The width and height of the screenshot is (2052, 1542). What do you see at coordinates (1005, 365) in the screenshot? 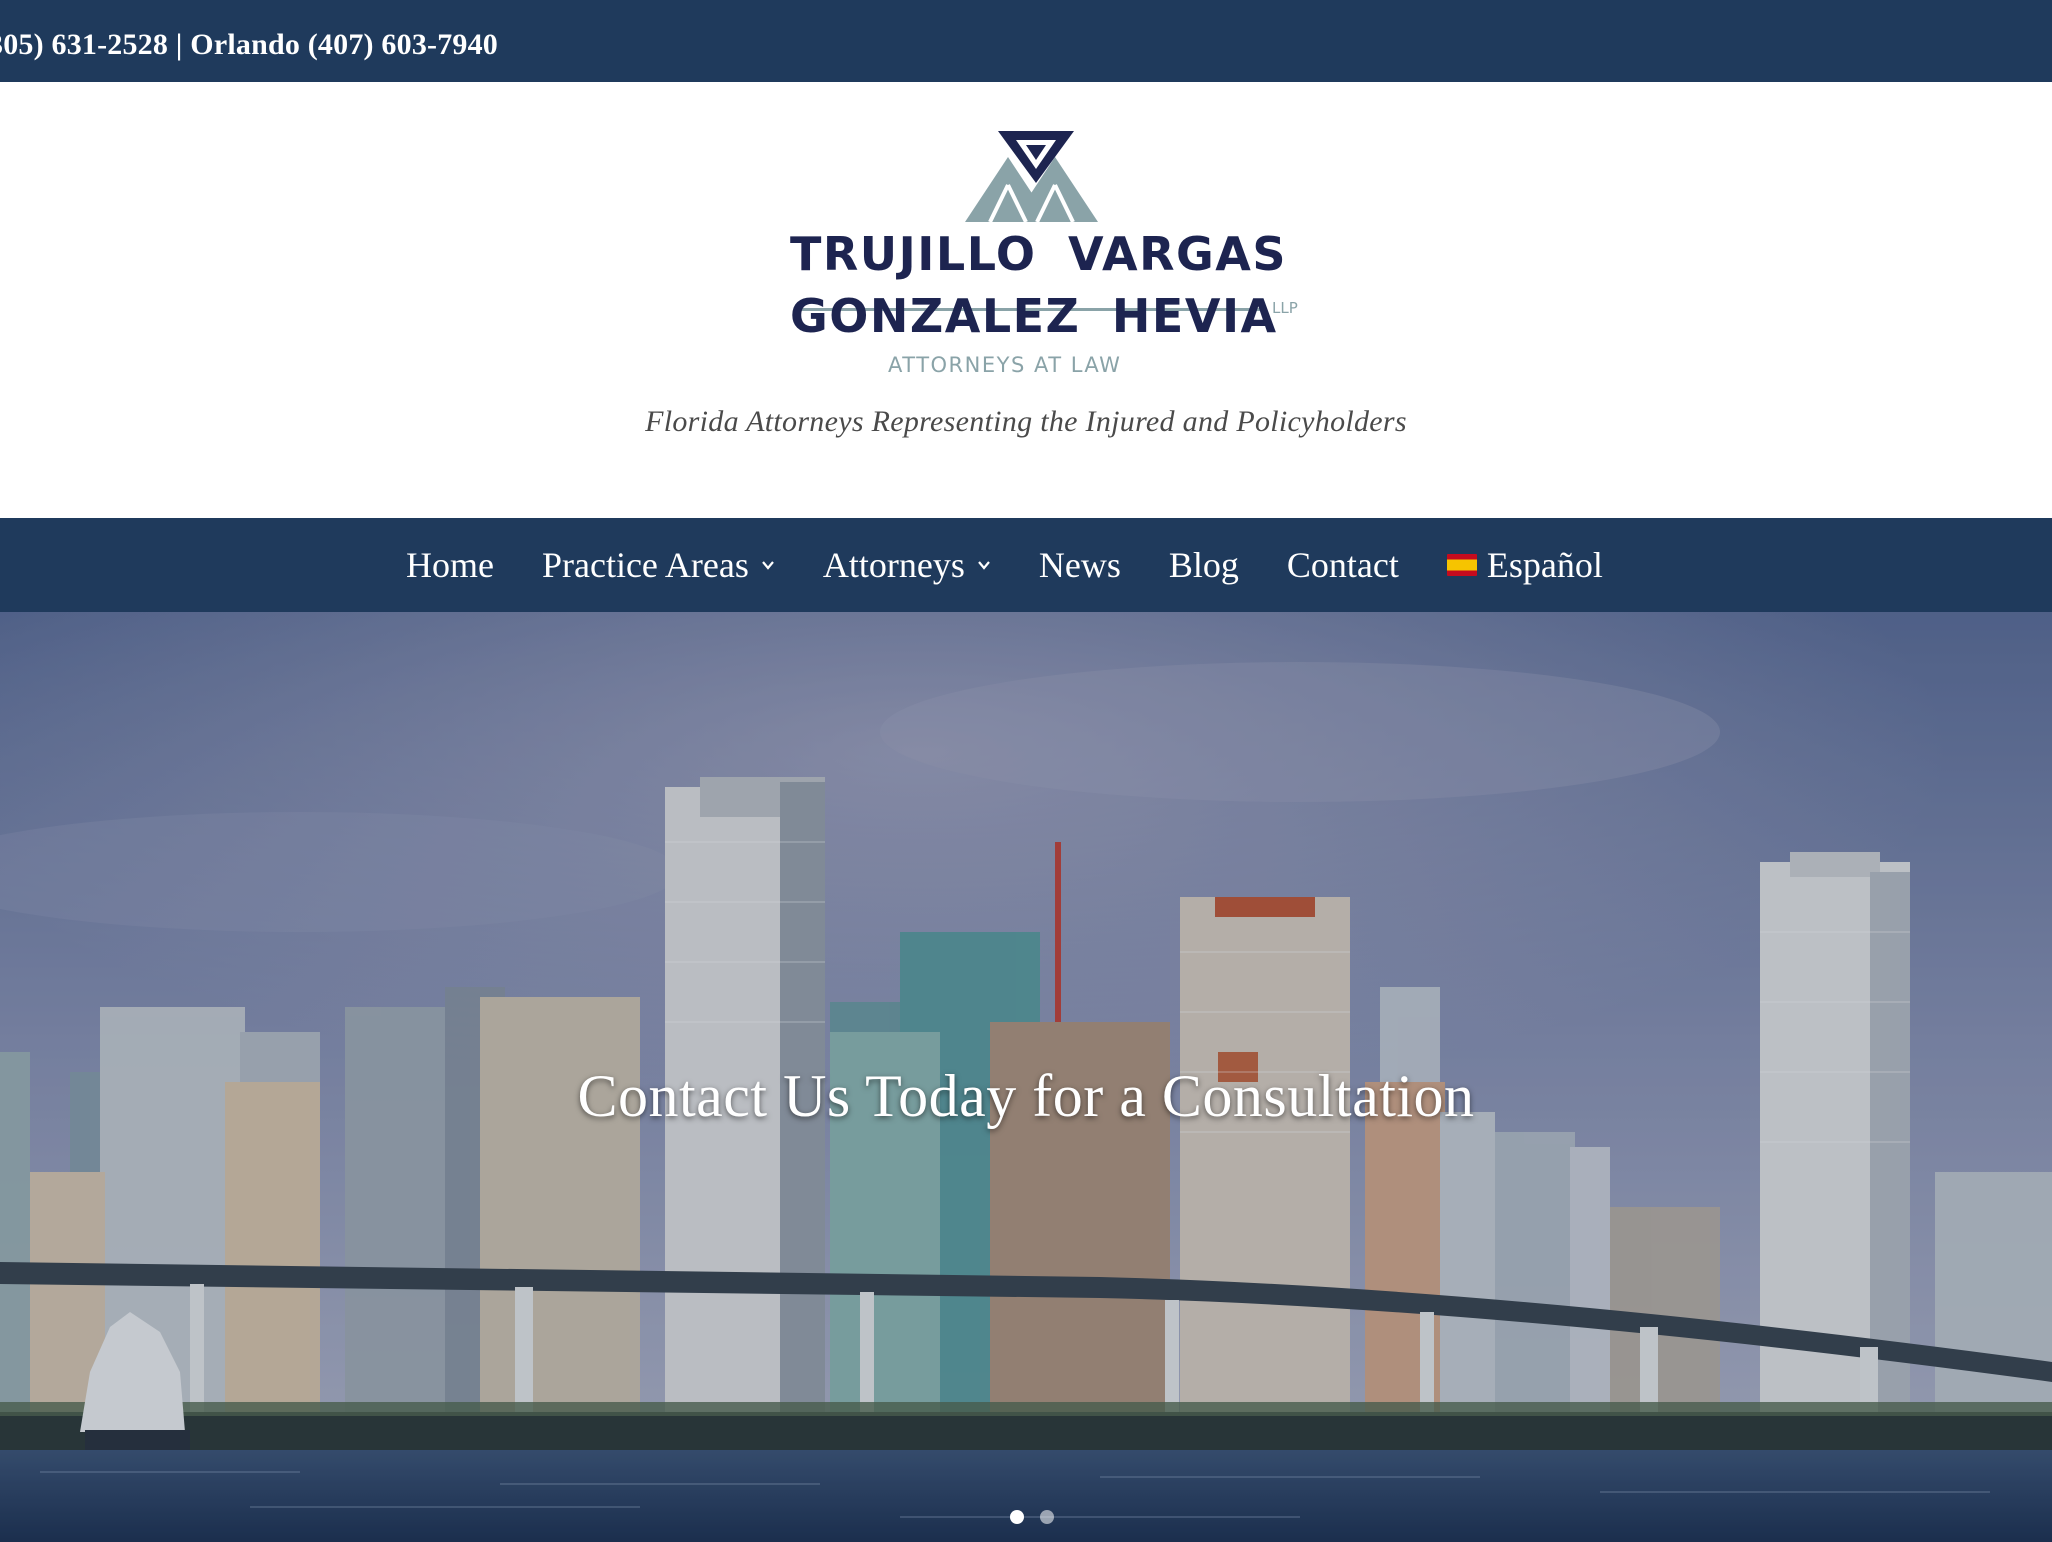
I see `logo-subtitle: ATTORNEYS AT LAW` at bounding box center [1005, 365].